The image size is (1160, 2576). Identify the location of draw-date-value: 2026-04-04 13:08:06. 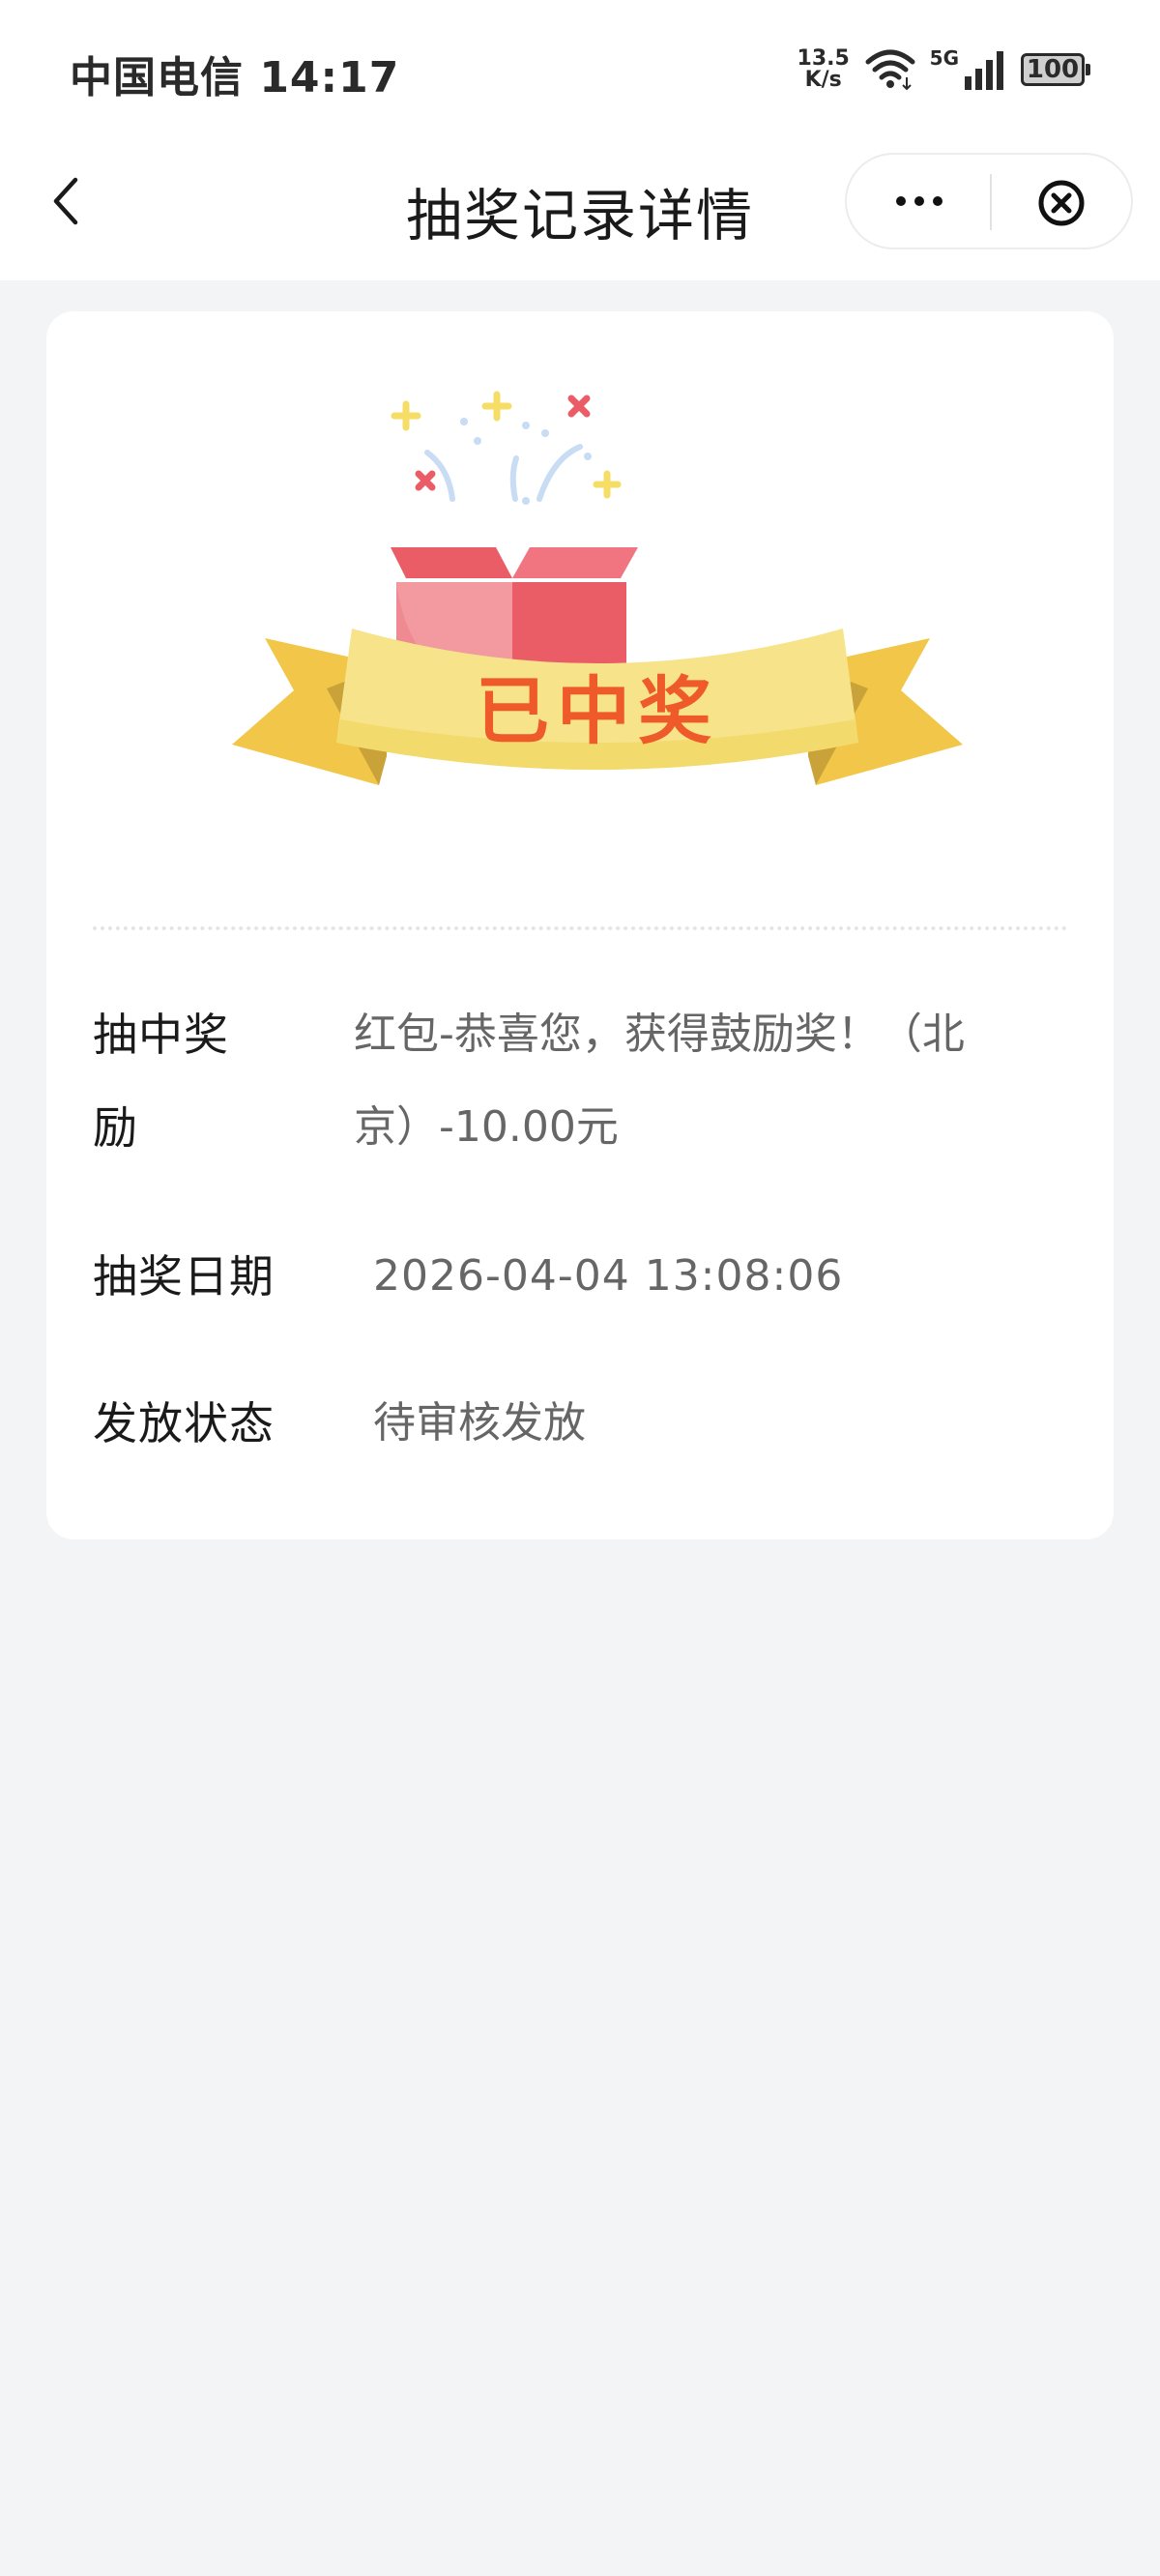
(608, 1276).